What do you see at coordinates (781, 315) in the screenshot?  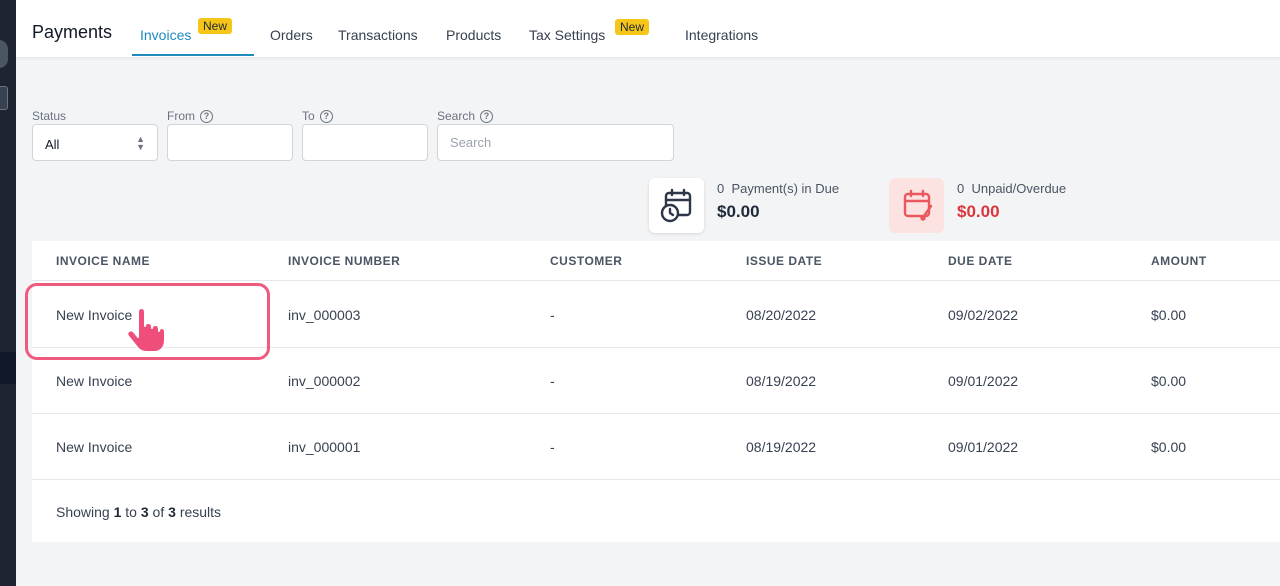 I see `issue-date-cell: 08/20/2022` at bounding box center [781, 315].